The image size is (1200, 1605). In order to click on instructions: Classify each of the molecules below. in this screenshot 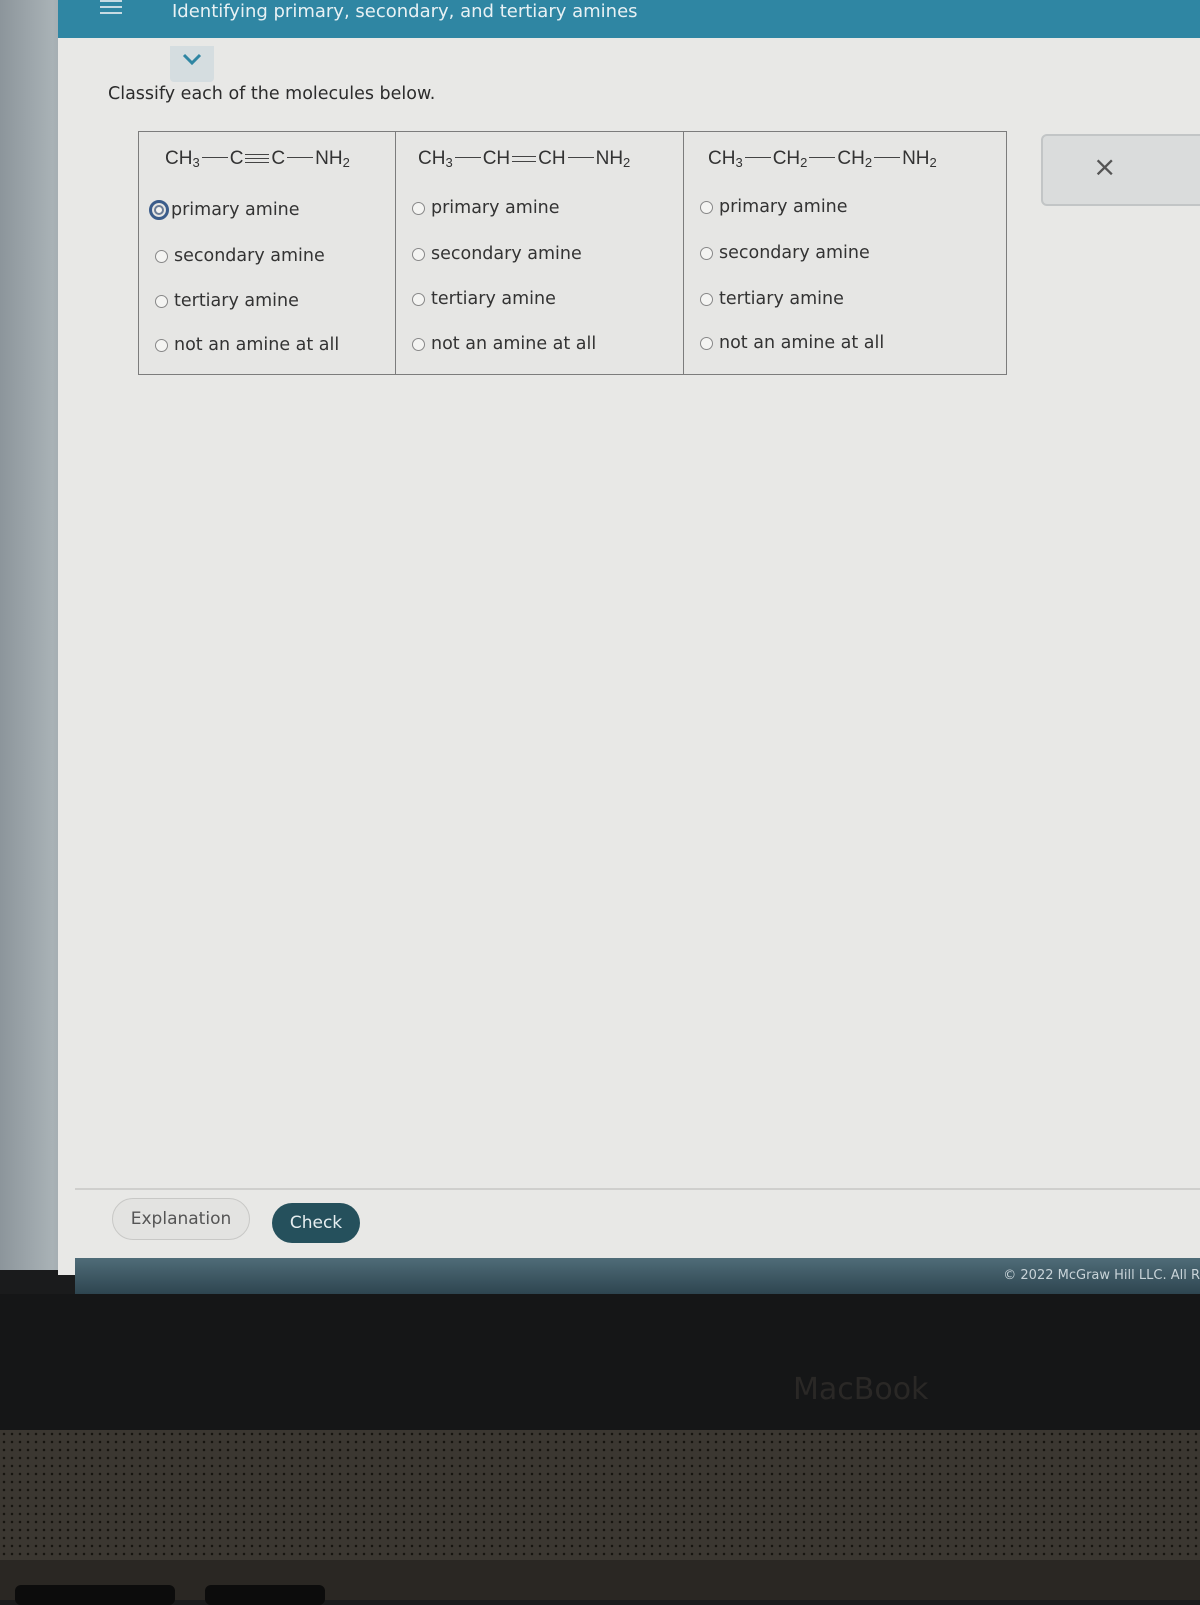, I will do `click(272, 94)`.